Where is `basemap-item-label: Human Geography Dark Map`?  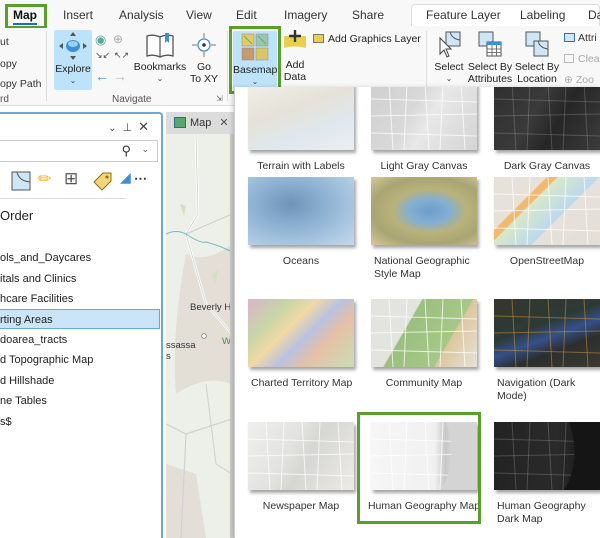
basemap-item-label: Human Geography Dark Map is located at coordinates (541, 512).